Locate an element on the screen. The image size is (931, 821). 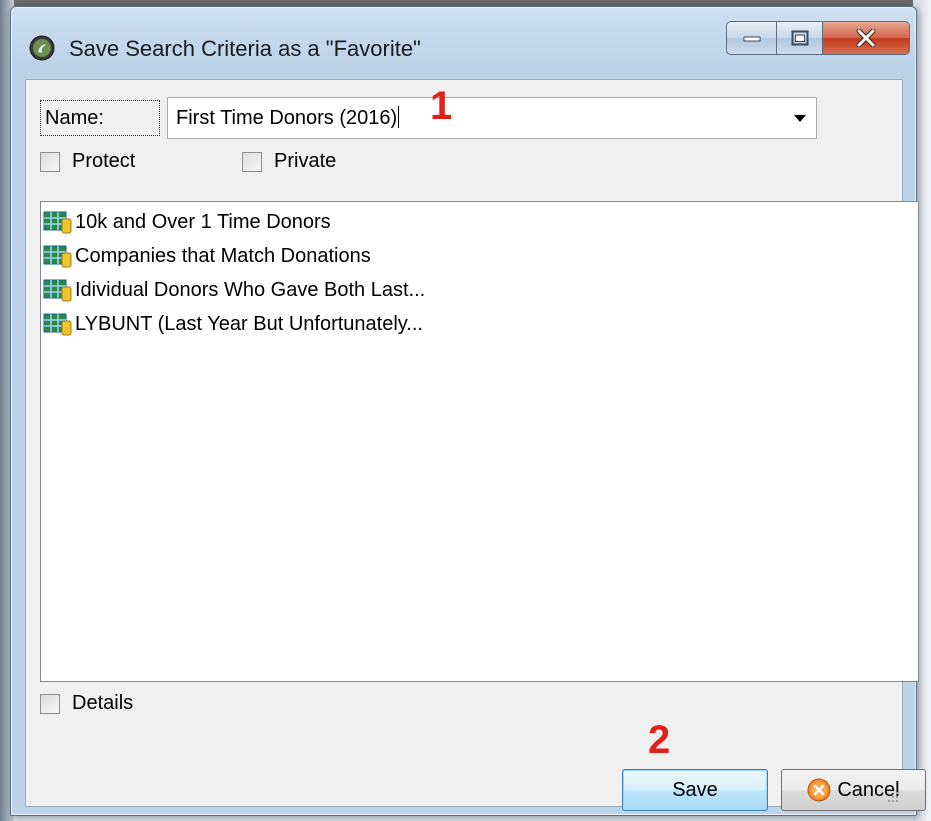
minimize-button is located at coordinates (751, 38).